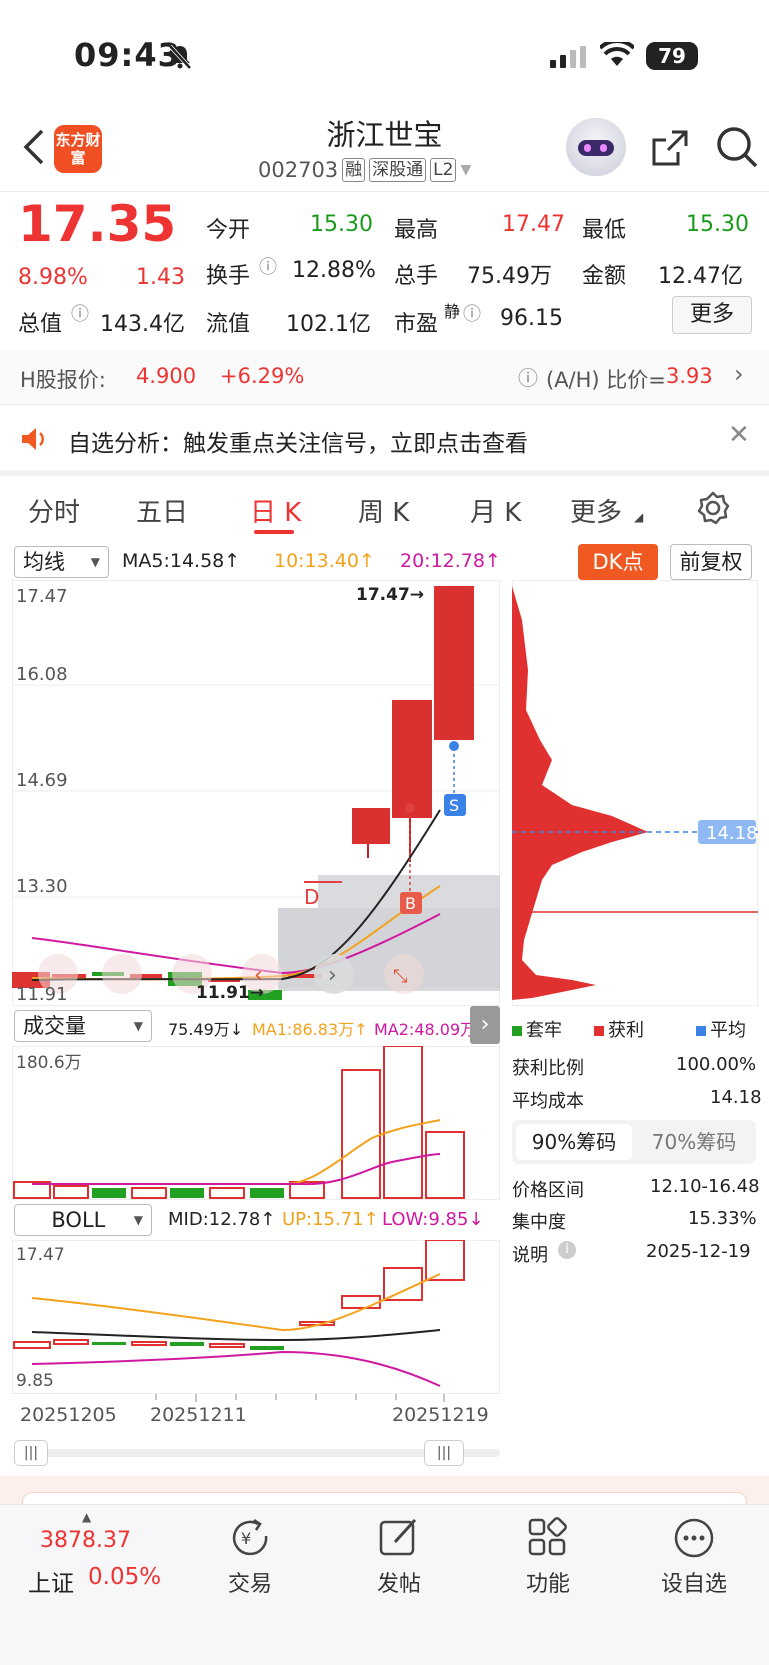  What do you see at coordinates (548, 1068) in the screenshot?
I see `profit-ratio-label: 获利比例` at bounding box center [548, 1068].